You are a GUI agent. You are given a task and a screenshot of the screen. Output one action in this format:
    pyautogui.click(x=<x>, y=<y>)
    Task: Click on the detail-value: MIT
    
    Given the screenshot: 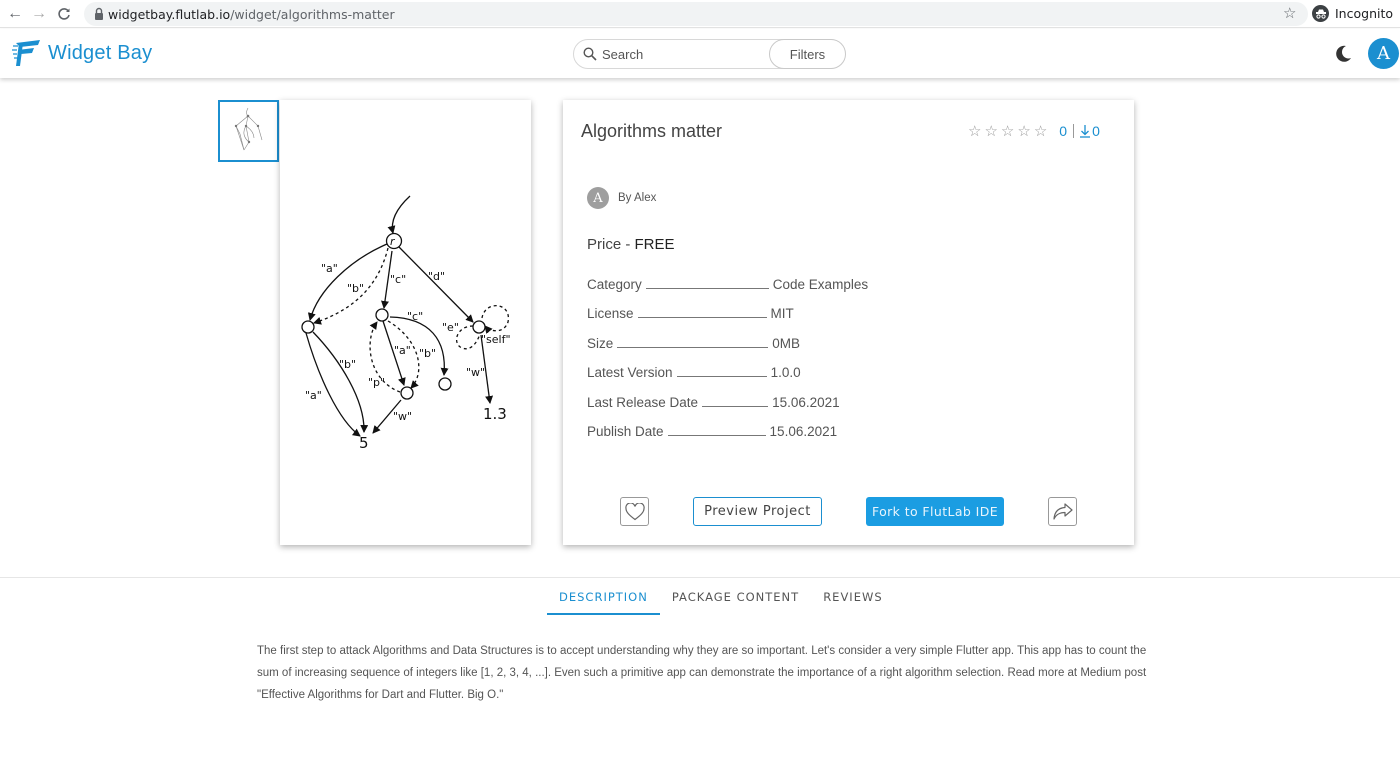 What is the action you would take?
    pyautogui.click(x=782, y=314)
    